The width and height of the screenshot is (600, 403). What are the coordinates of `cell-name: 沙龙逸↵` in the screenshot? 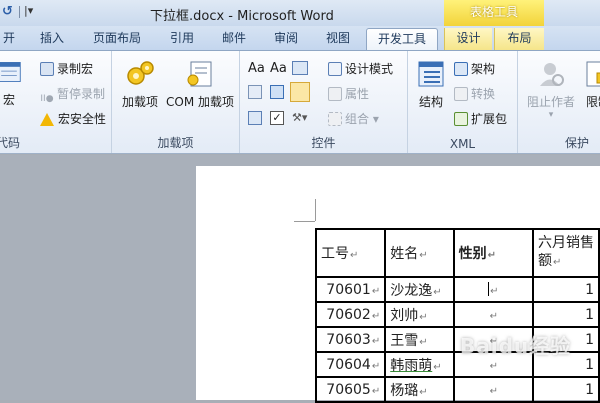 It's located at (419, 289).